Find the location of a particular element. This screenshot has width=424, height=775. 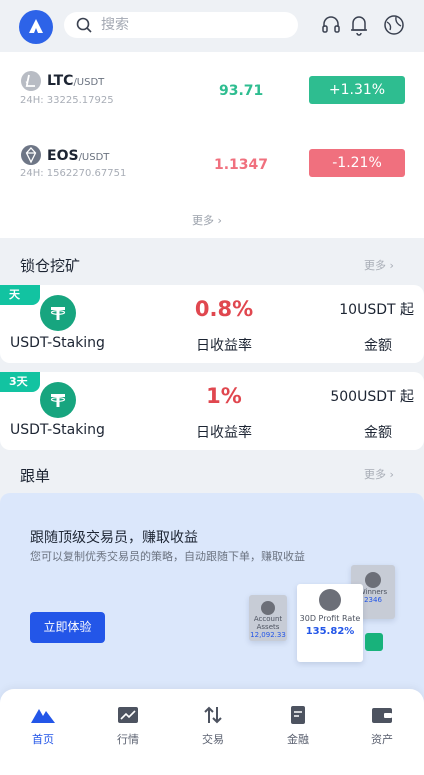

profit-rate-value: 135.82% is located at coordinates (330, 631).